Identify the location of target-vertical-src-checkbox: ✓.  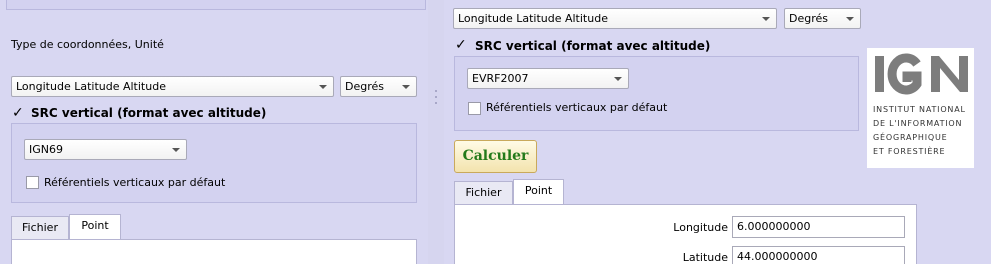
(461, 45).